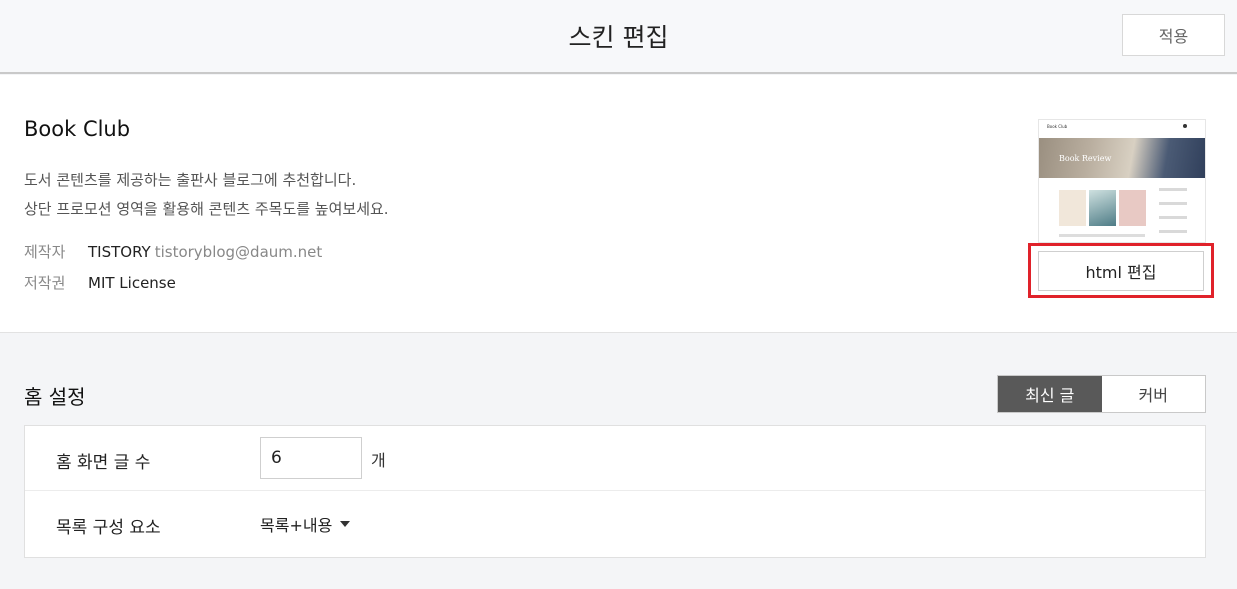 The height and width of the screenshot is (589, 1237). I want to click on html-edit-highlight: html 편집, so click(1121, 270).